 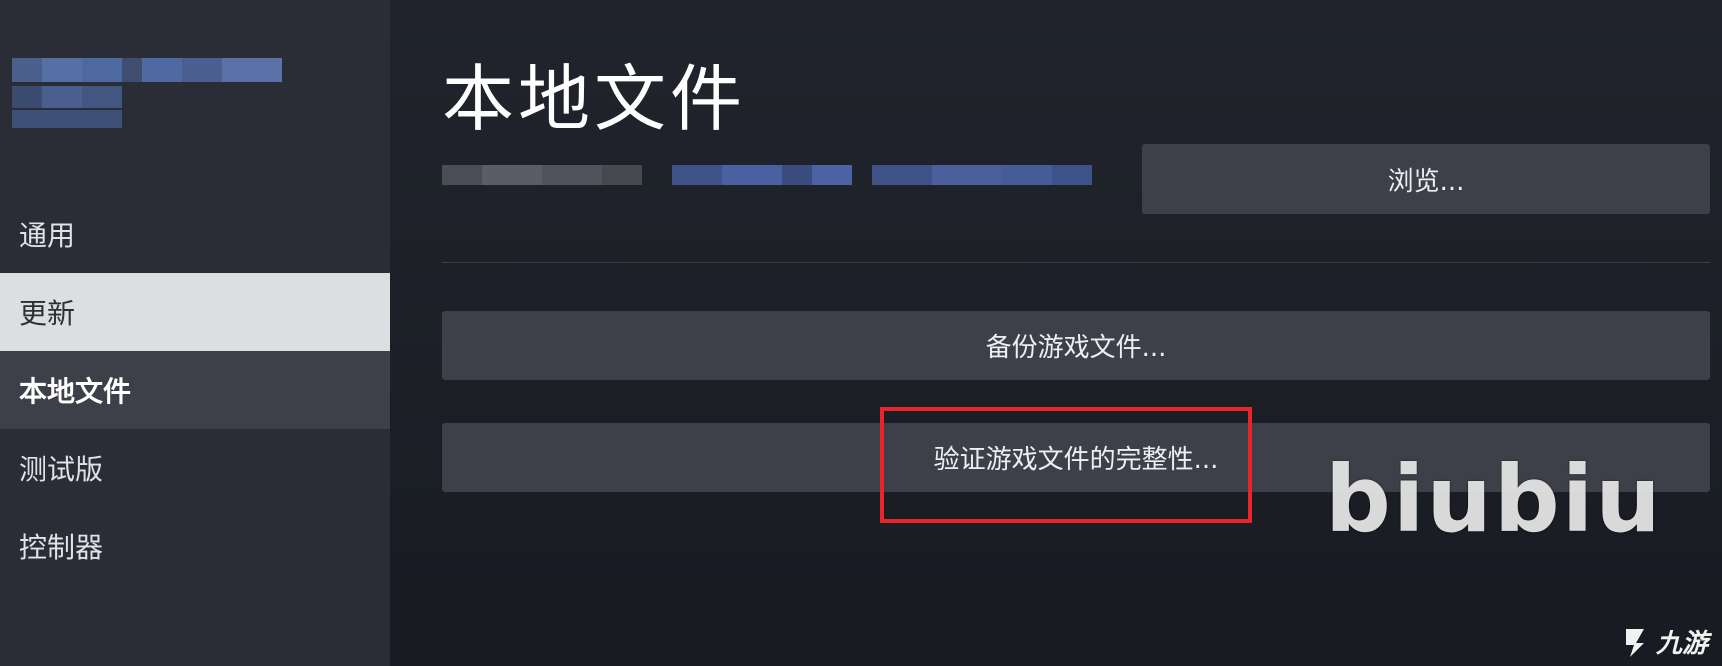 What do you see at coordinates (1076, 262) in the screenshot?
I see `divider` at bounding box center [1076, 262].